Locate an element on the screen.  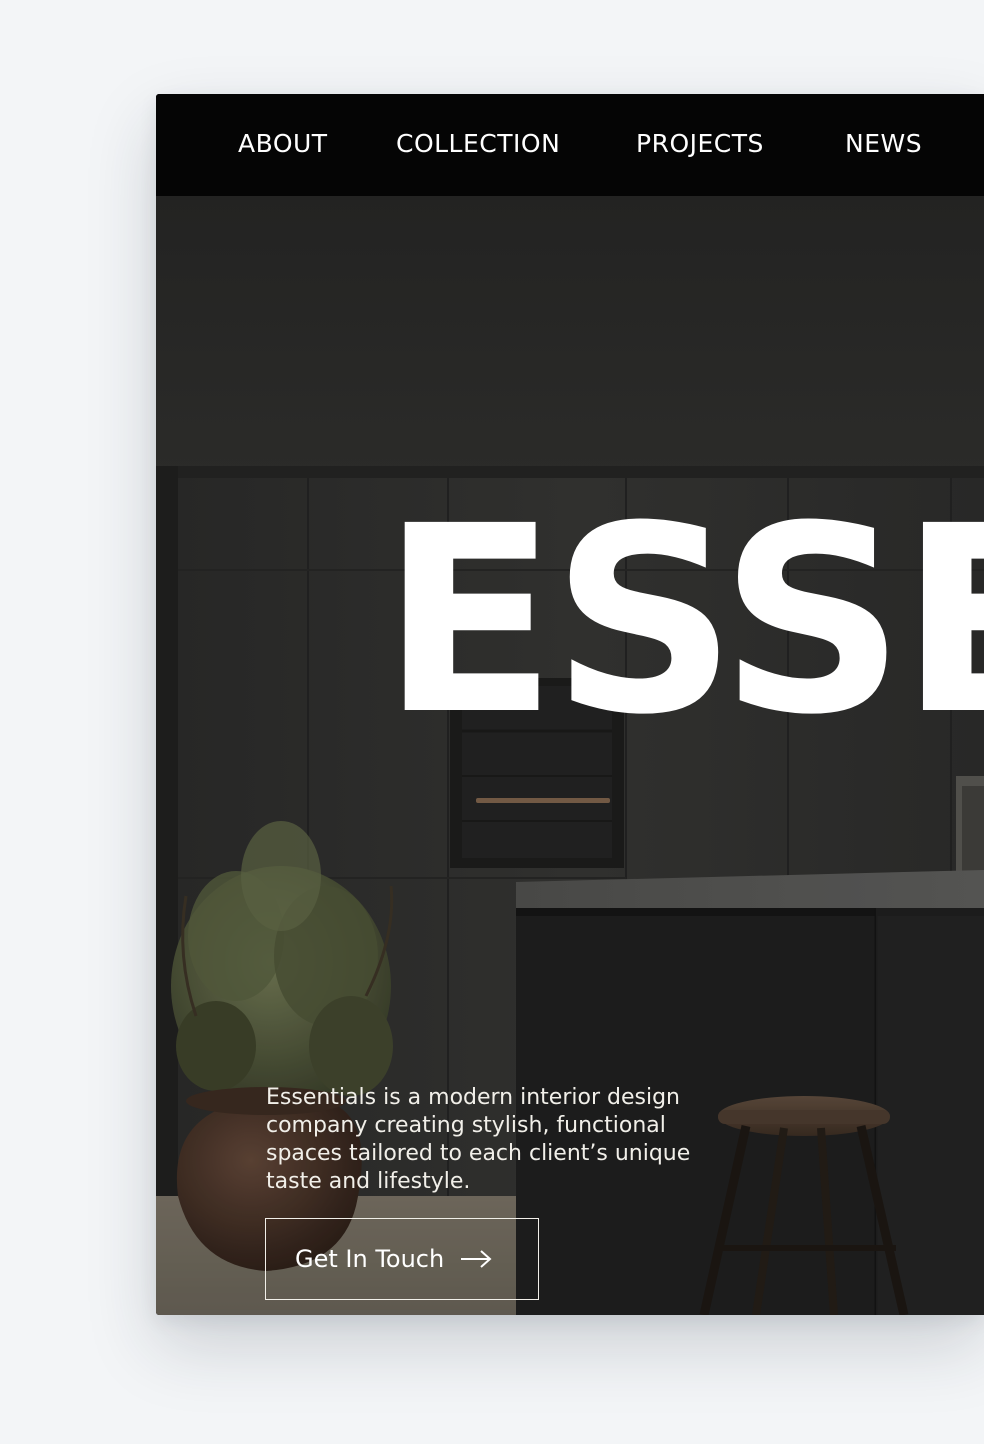
nav-item-collection: COLLECTION is located at coordinates (478, 143).